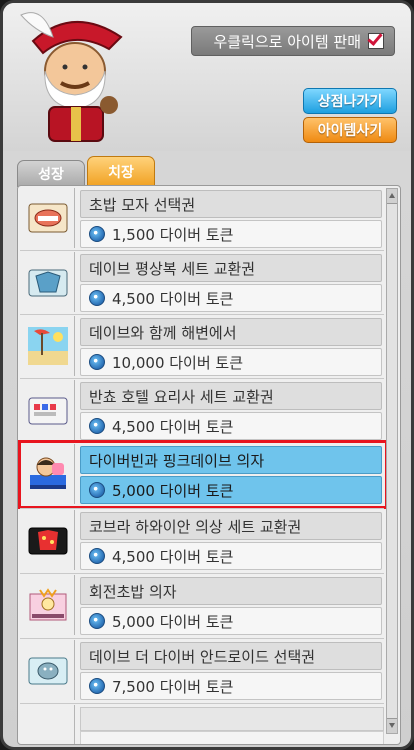  I want to click on empty-name-slot, so click(232, 719).